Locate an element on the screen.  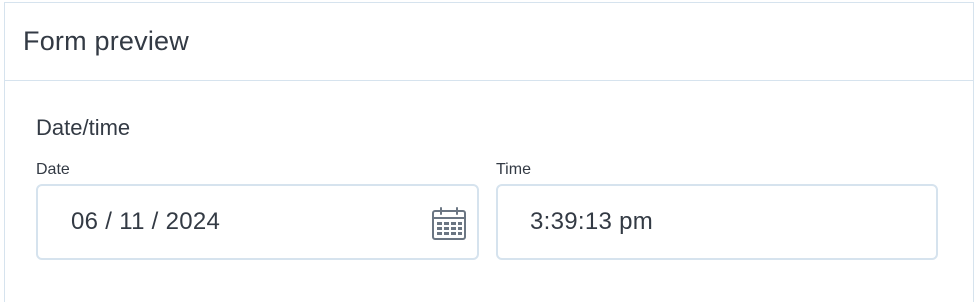
date-field-label: Date is located at coordinates (53, 169).